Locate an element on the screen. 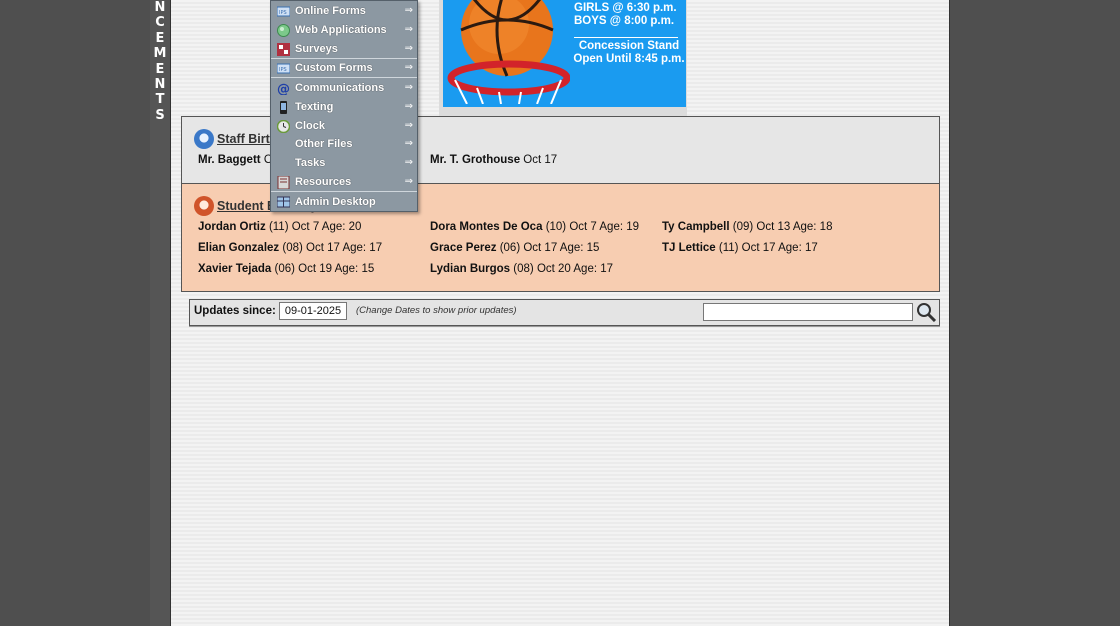  menu-item-resources: Resources ⇒ is located at coordinates (344, 182).